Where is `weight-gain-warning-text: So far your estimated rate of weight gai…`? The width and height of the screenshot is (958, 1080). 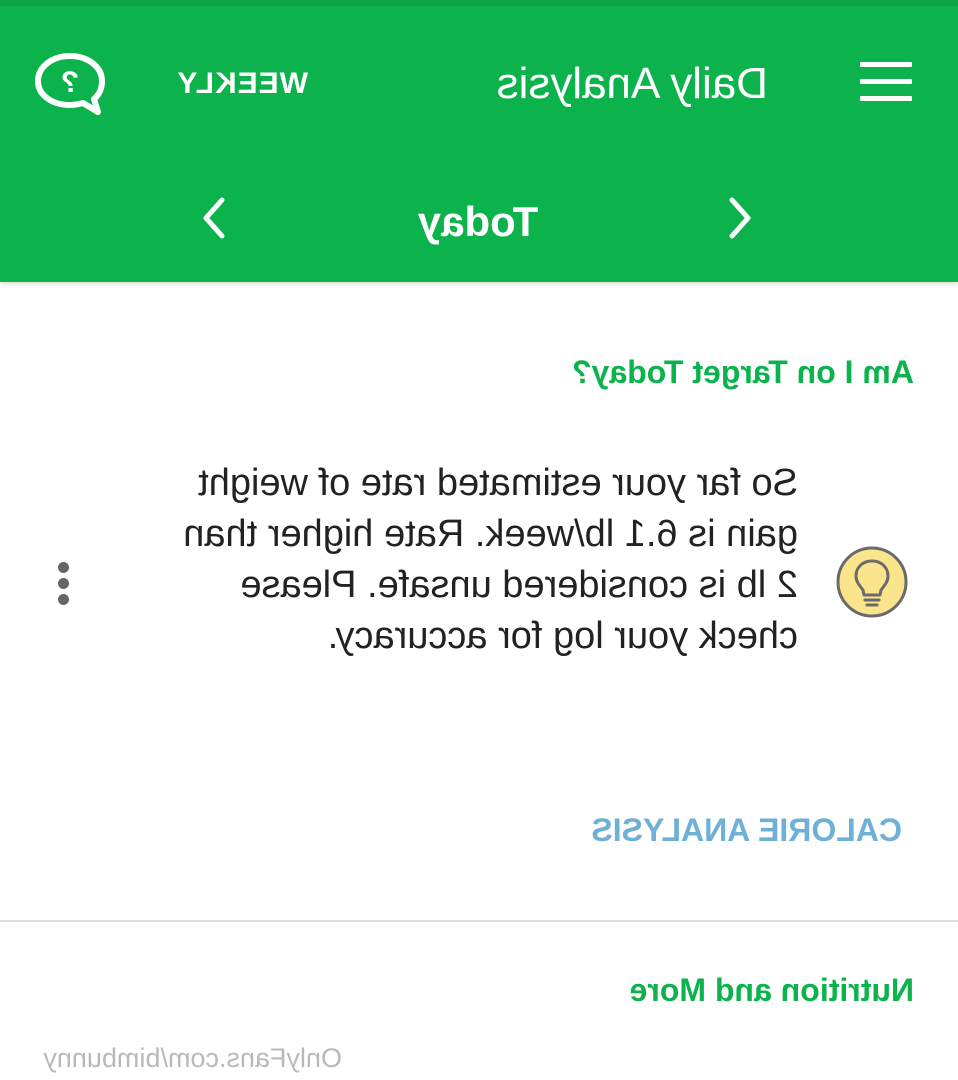 weight-gain-warning-text: So far your estimated rate of weight gai… is located at coordinates (490, 559).